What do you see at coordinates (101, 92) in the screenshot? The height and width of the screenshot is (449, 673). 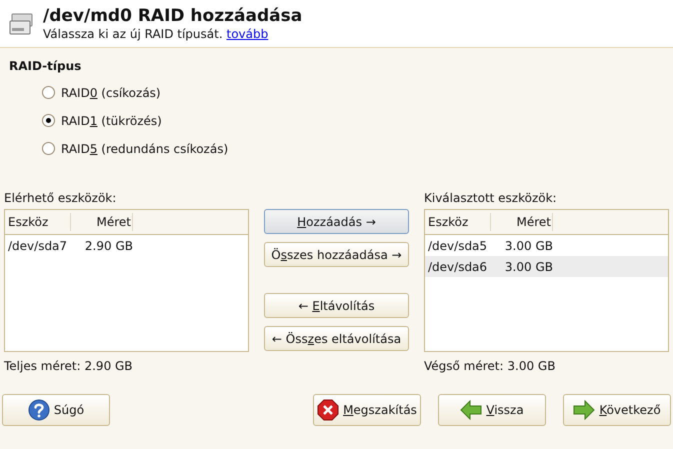 I see `raid-radio: RAID0 (csíkozás)` at bounding box center [101, 92].